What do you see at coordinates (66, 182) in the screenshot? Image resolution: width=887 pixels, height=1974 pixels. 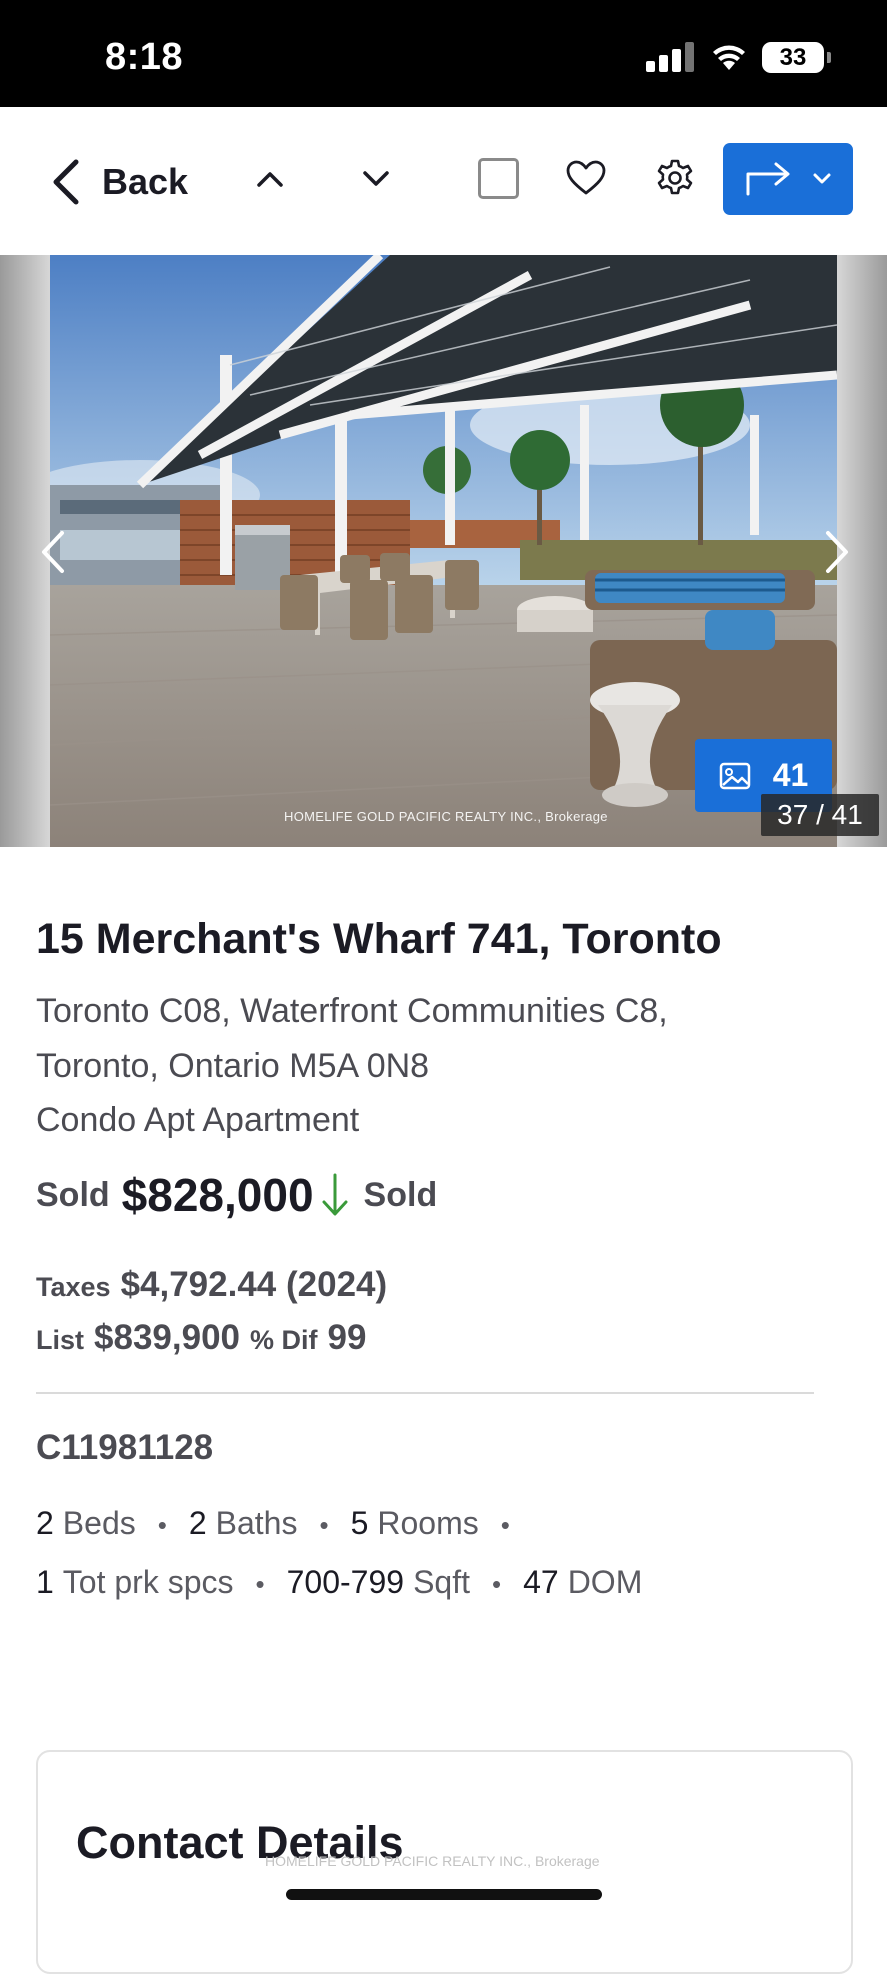 I see `chevron-left-icon` at bounding box center [66, 182].